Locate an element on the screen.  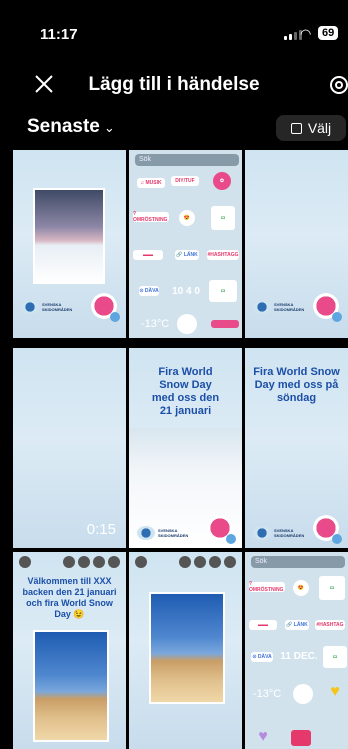
story-headline: Fira World Snow Day med oss på söndag is located at coordinates (296, 385).